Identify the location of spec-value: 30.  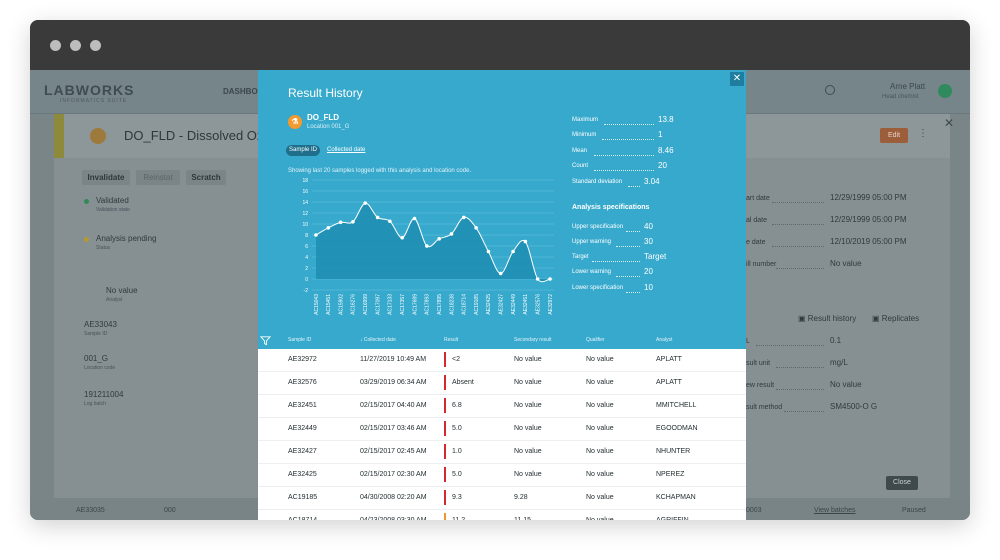
(648, 241).